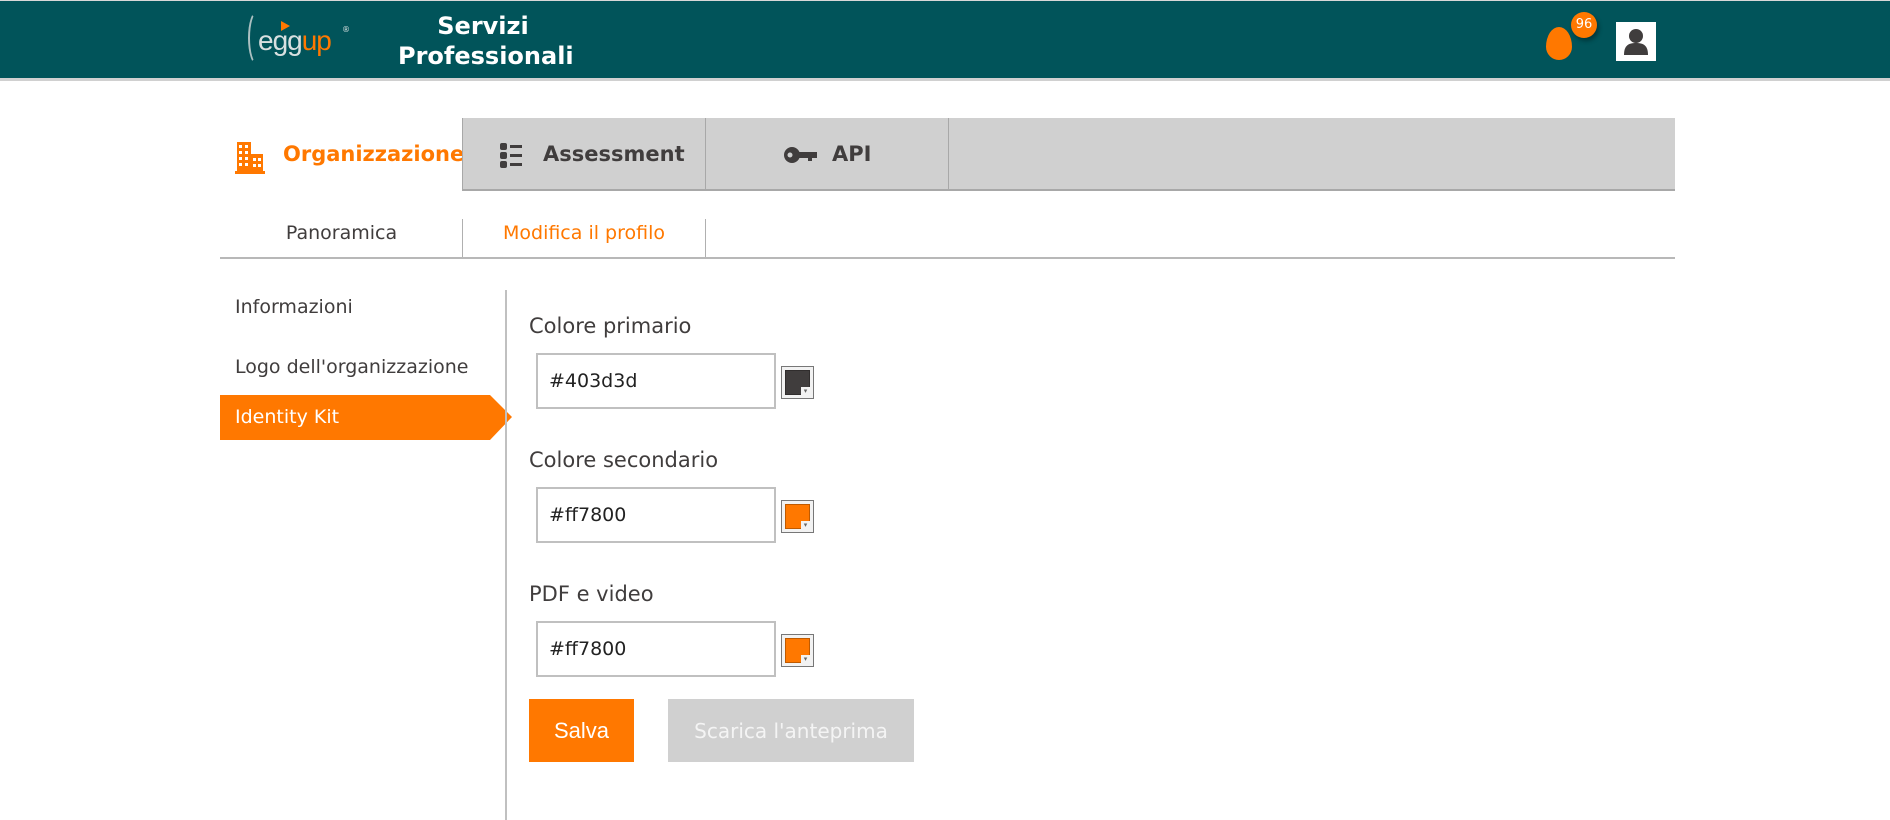 The height and width of the screenshot is (820, 1890). What do you see at coordinates (483, 26) in the screenshot?
I see `app-title-line1: Servizi` at bounding box center [483, 26].